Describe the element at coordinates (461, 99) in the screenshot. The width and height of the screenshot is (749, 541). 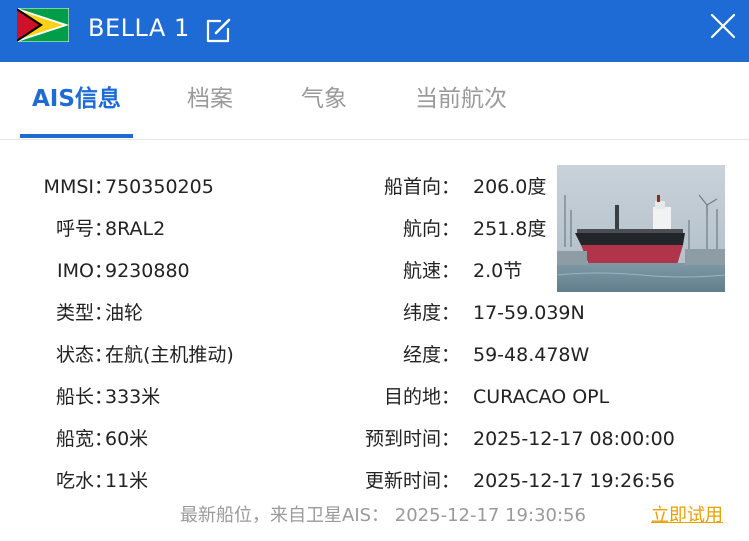
I see `tab-current-voyage: 当前航次` at that location.